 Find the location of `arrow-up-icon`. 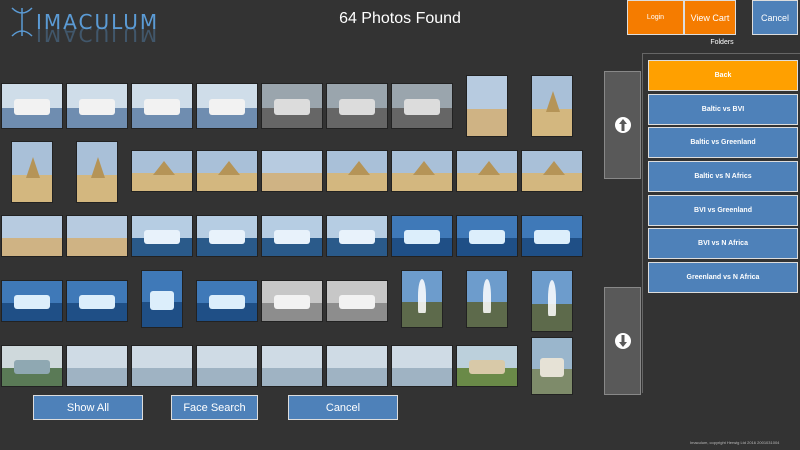

arrow-up-icon is located at coordinates (622, 125).